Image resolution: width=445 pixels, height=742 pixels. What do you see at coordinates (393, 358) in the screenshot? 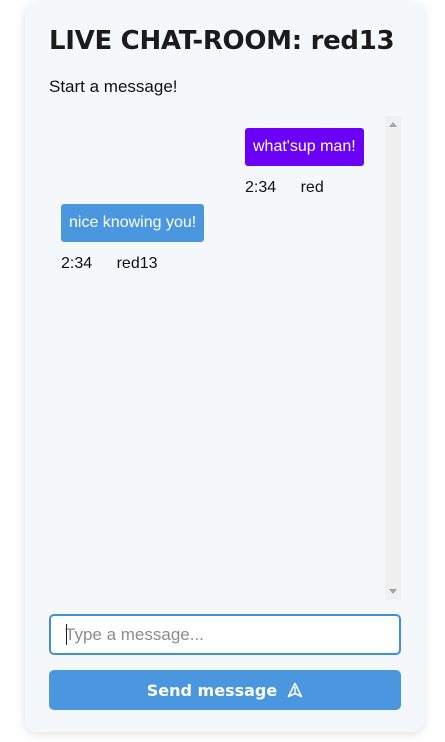
I see `message-list-scrollbar` at bounding box center [393, 358].